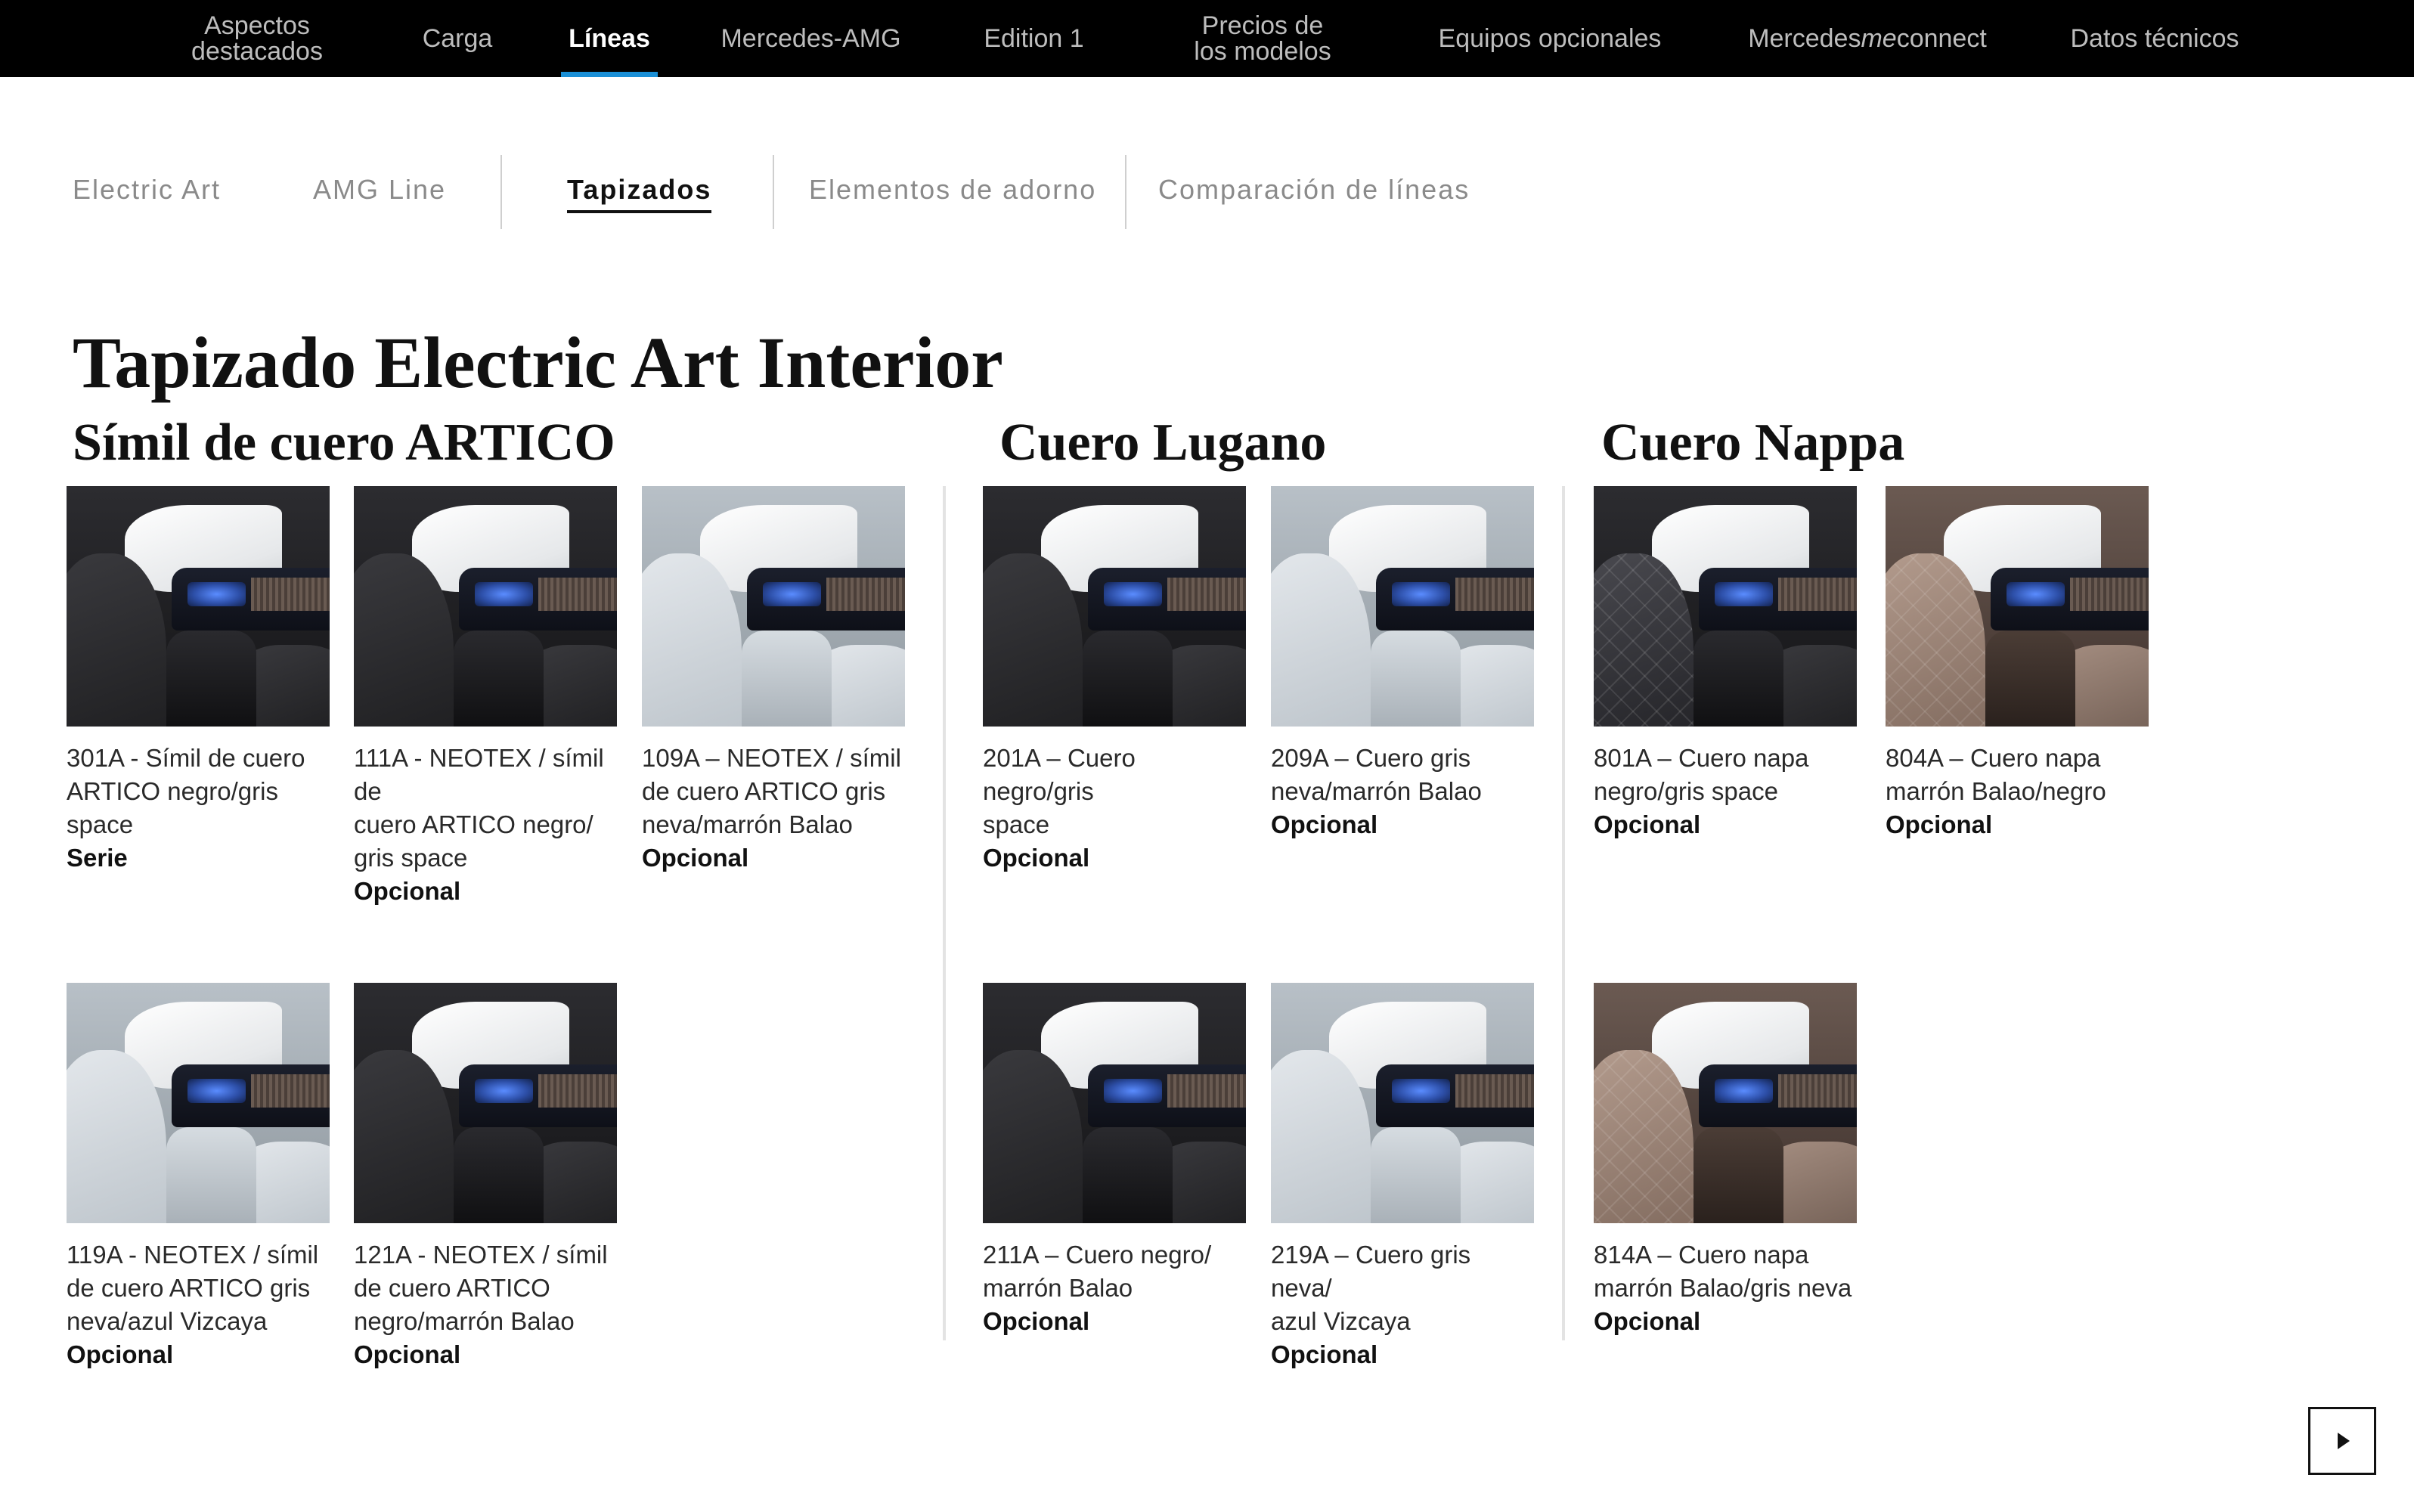 Image resolution: width=2414 pixels, height=1512 pixels. What do you see at coordinates (257, 38) in the screenshot?
I see `nav-item-aspectos-destacados: Aspectos destacados` at bounding box center [257, 38].